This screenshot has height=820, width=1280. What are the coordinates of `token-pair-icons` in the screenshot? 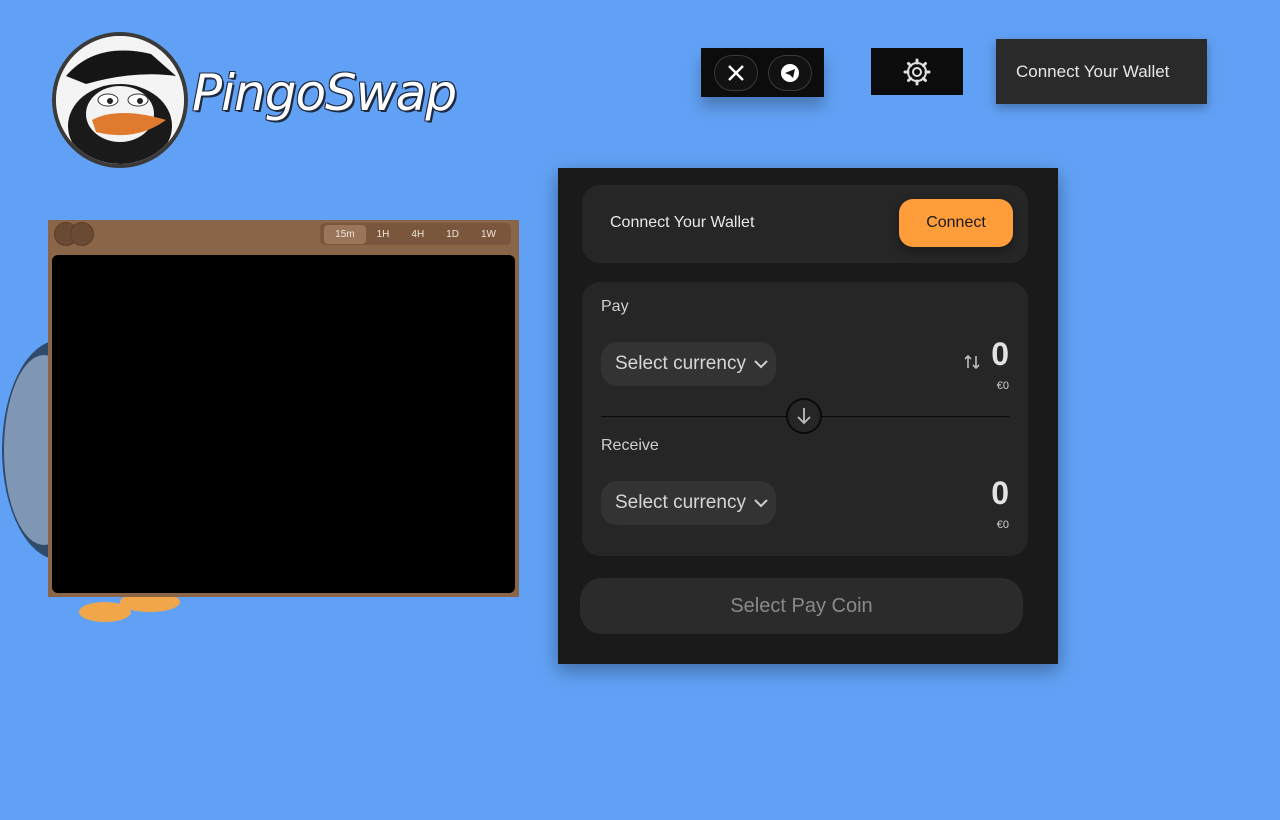 It's located at (74, 234).